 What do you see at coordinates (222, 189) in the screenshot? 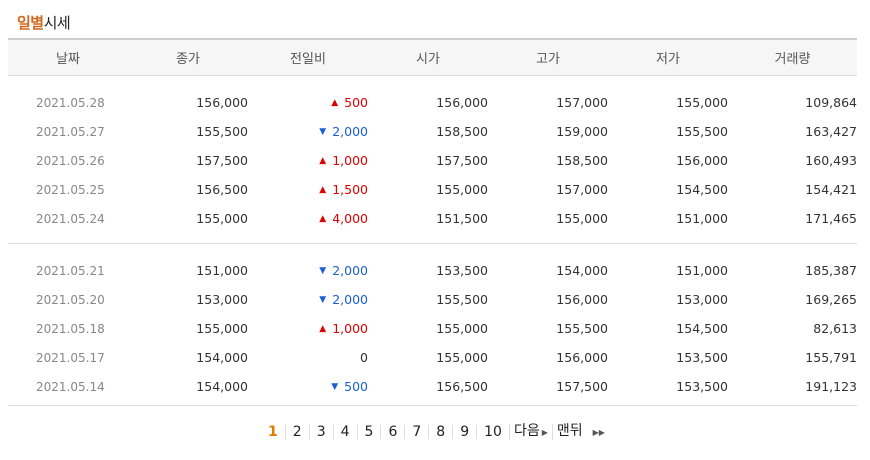
I see `cell-close: 156,500` at bounding box center [222, 189].